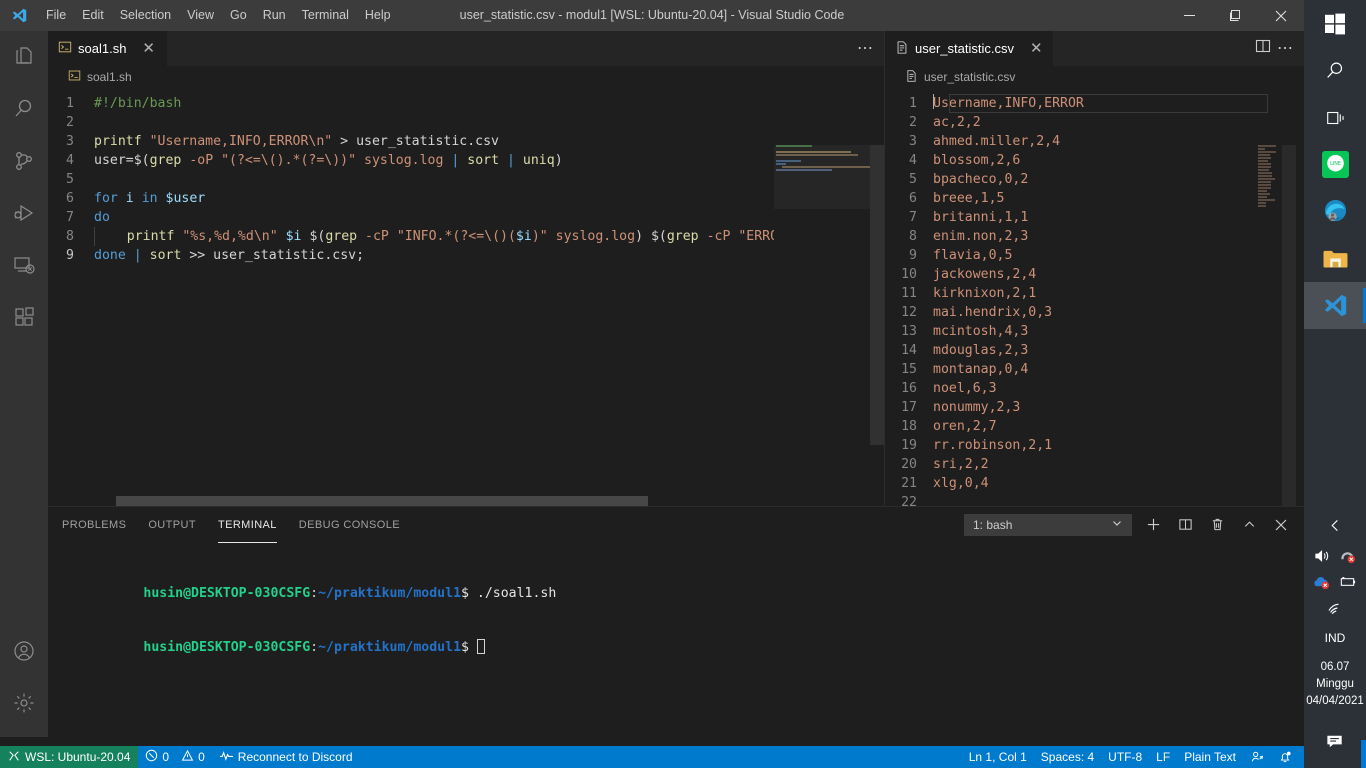 This screenshot has height=768, width=1366. I want to click on close-icon, so click(1281, 15).